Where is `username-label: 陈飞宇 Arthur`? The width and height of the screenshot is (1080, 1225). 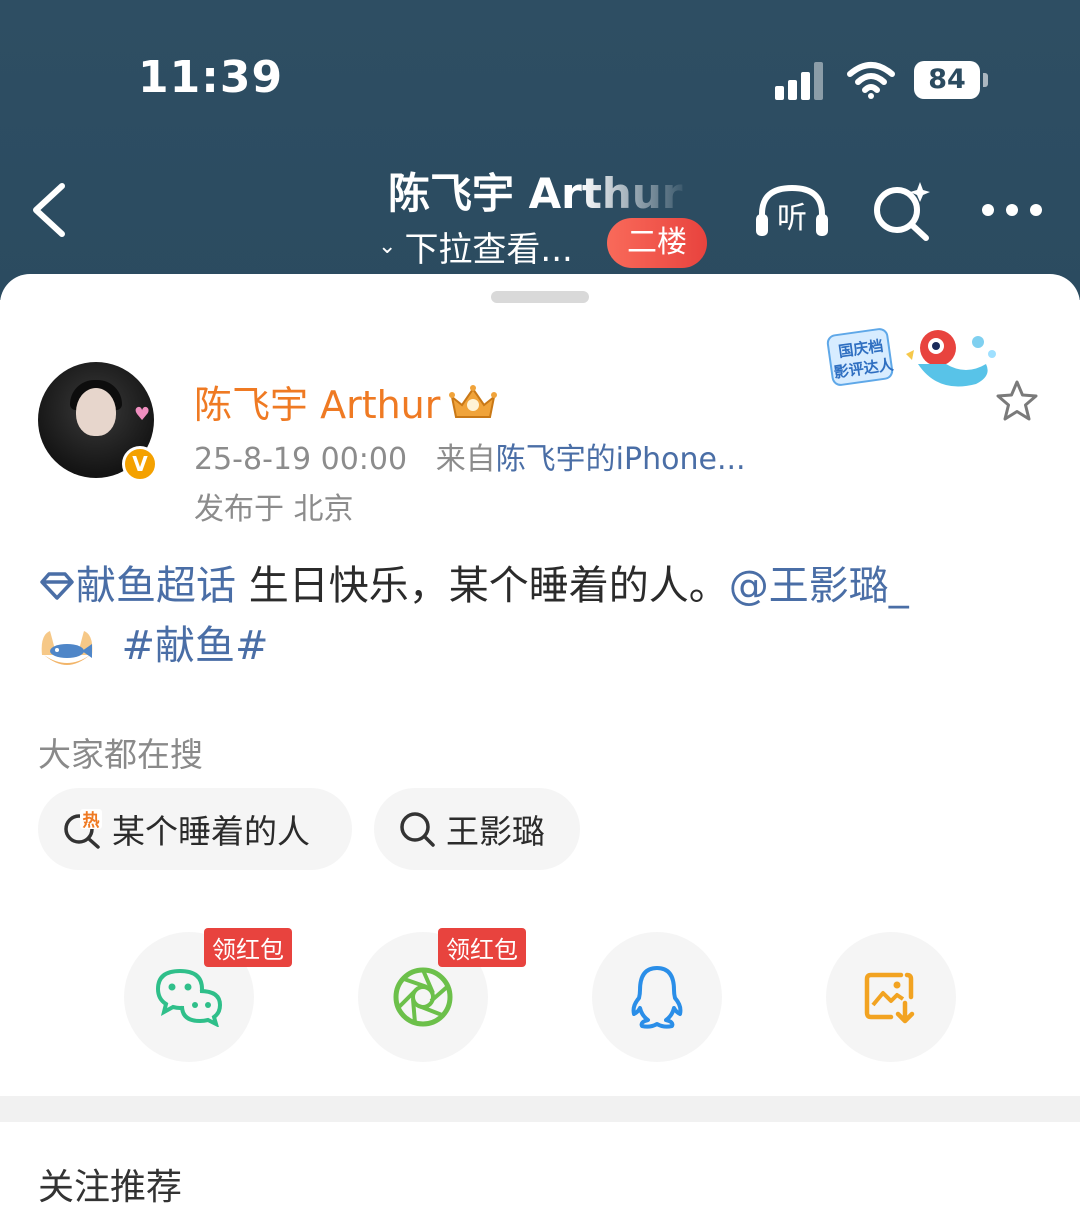
username-label: 陈飞宇 Arthur is located at coordinates (317, 405).